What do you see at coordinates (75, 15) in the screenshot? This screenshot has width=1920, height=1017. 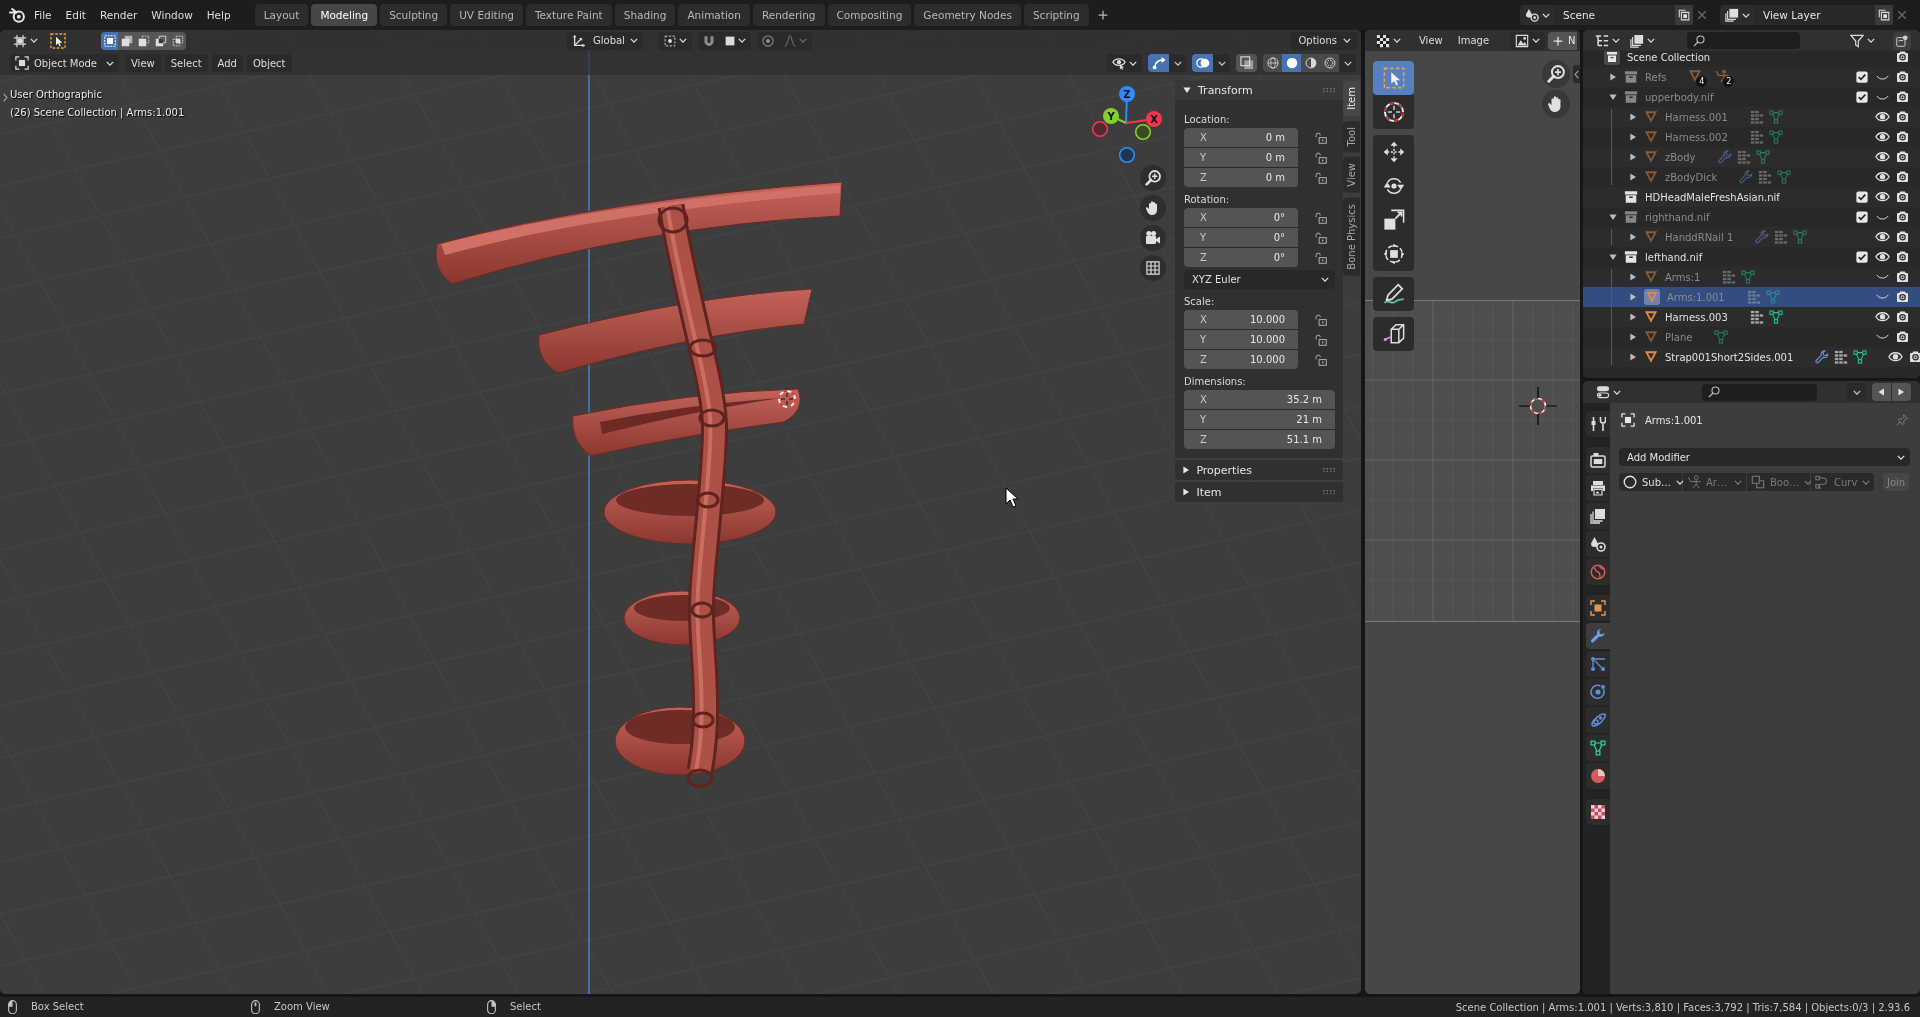 I see `menu-item: Edit` at bounding box center [75, 15].